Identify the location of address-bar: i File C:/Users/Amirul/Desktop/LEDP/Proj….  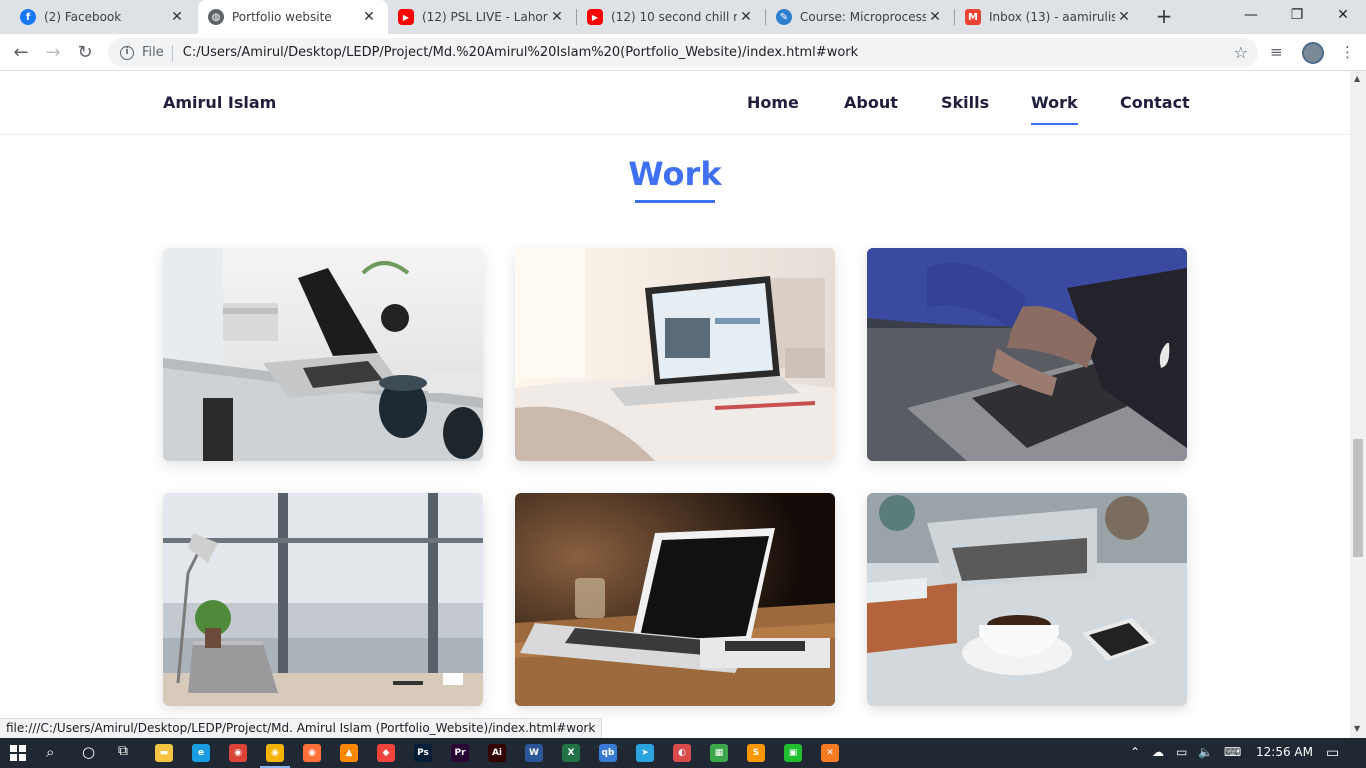
(683, 52).